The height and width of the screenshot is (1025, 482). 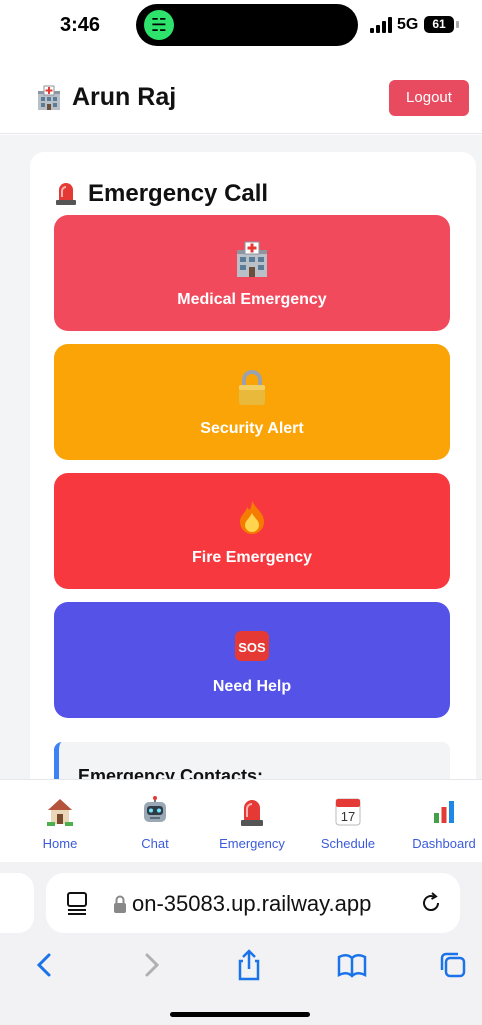 I want to click on nav-label-chat: Chat, so click(x=155, y=843).